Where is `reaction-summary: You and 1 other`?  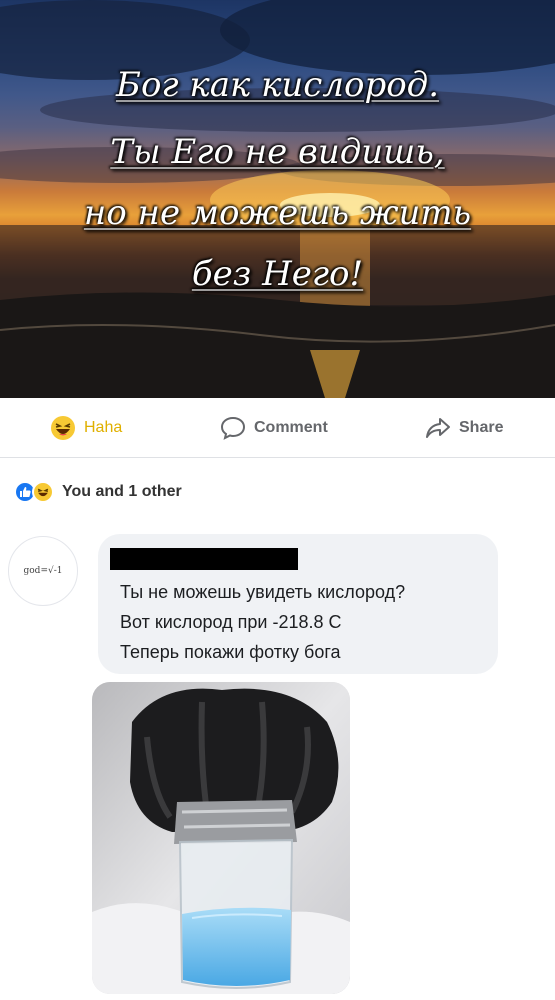 reaction-summary: You and 1 other is located at coordinates (98, 492).